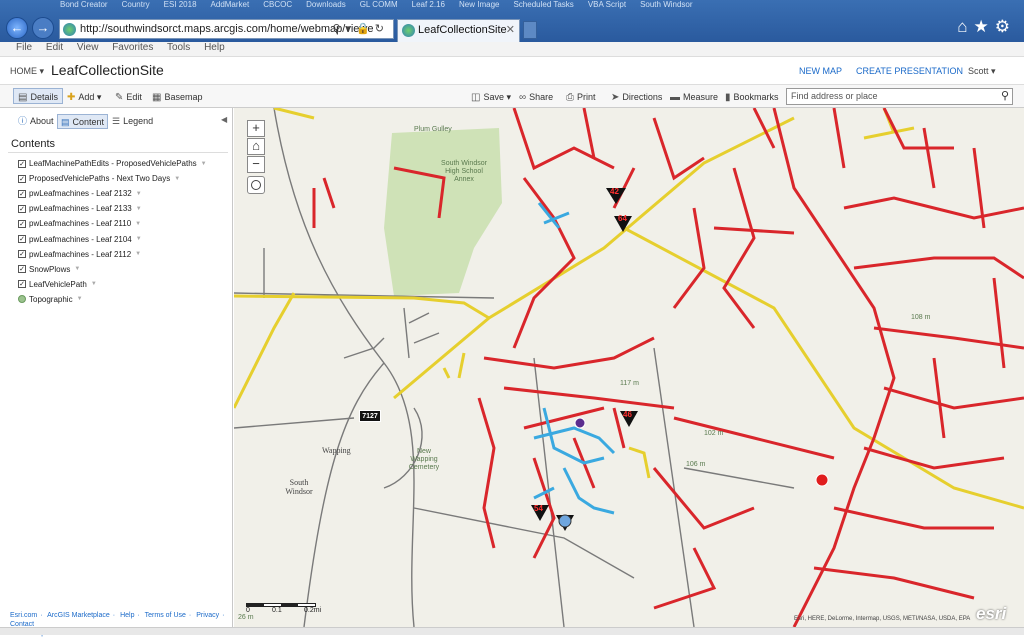 This screenshot has height=638, width=1024. What do you see at coordinates (112, 223) in the screenshot?
I see `layer-item: ✓ pwLeafmachines - Leaf 2110 ▼` at bounding box center [112, 223].